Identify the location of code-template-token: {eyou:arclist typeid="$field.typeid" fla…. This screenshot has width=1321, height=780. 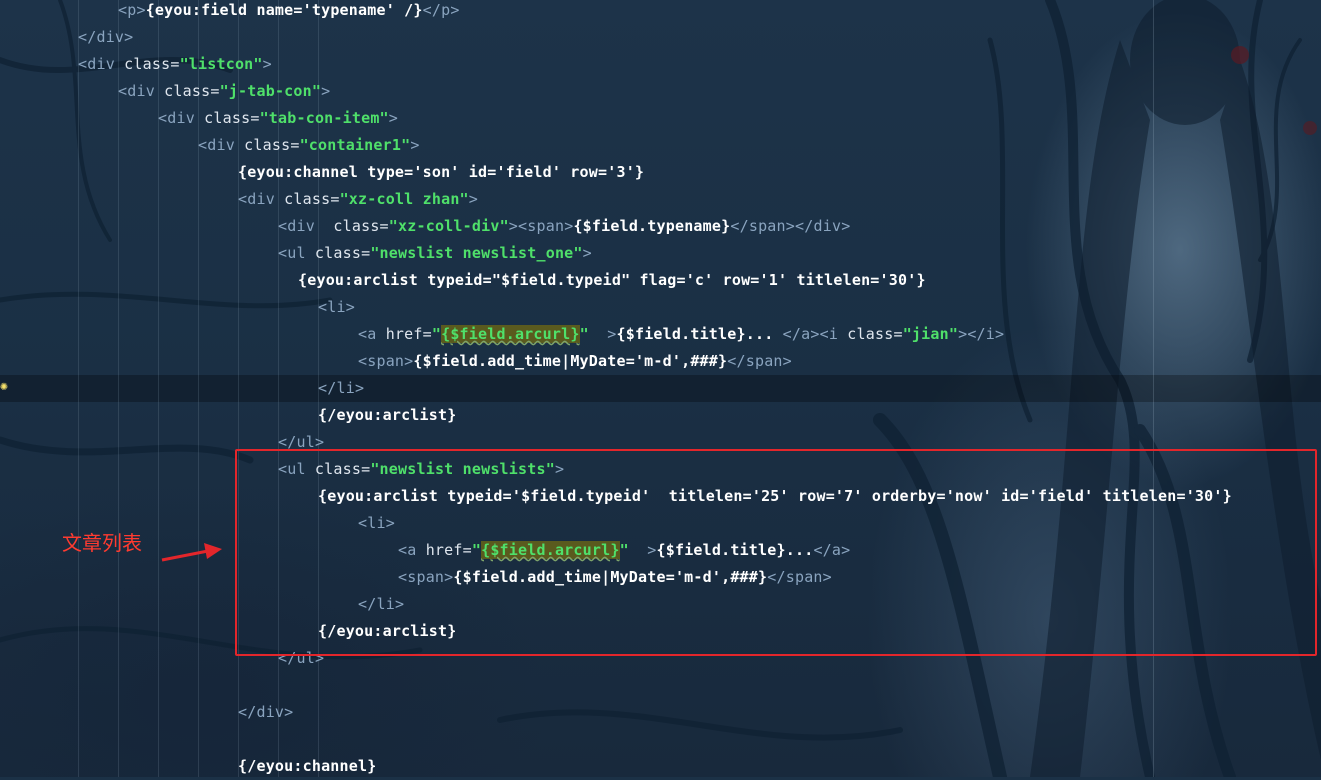
(612, 280).